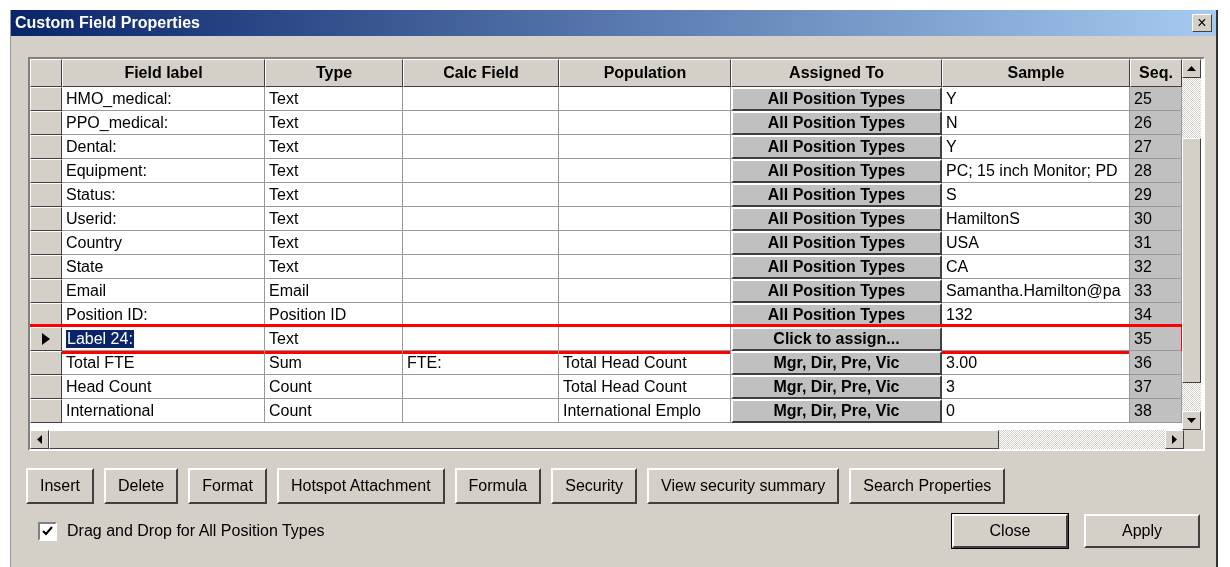  What do you see at coordinates (836, 73) in the screenshot?
I see `column-header: Assigned To` at bounding box center [836, 73].